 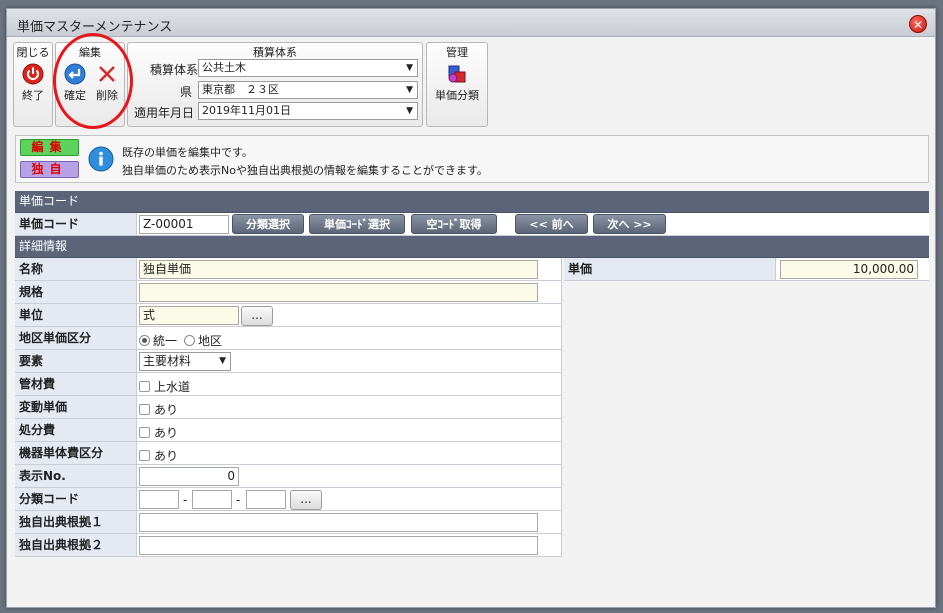 What do you see at coordinates (457, 95) in the screenshot?
I see `category-label: 単価分類` at bounding box center [457, 95].